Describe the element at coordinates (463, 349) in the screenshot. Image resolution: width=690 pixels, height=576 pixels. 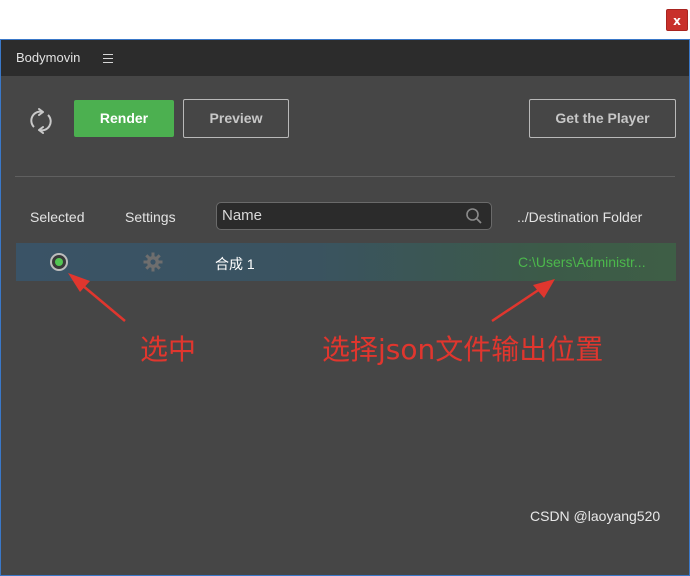
I see `annotation-output-location-text: 选择json文件输出位置` at that location.